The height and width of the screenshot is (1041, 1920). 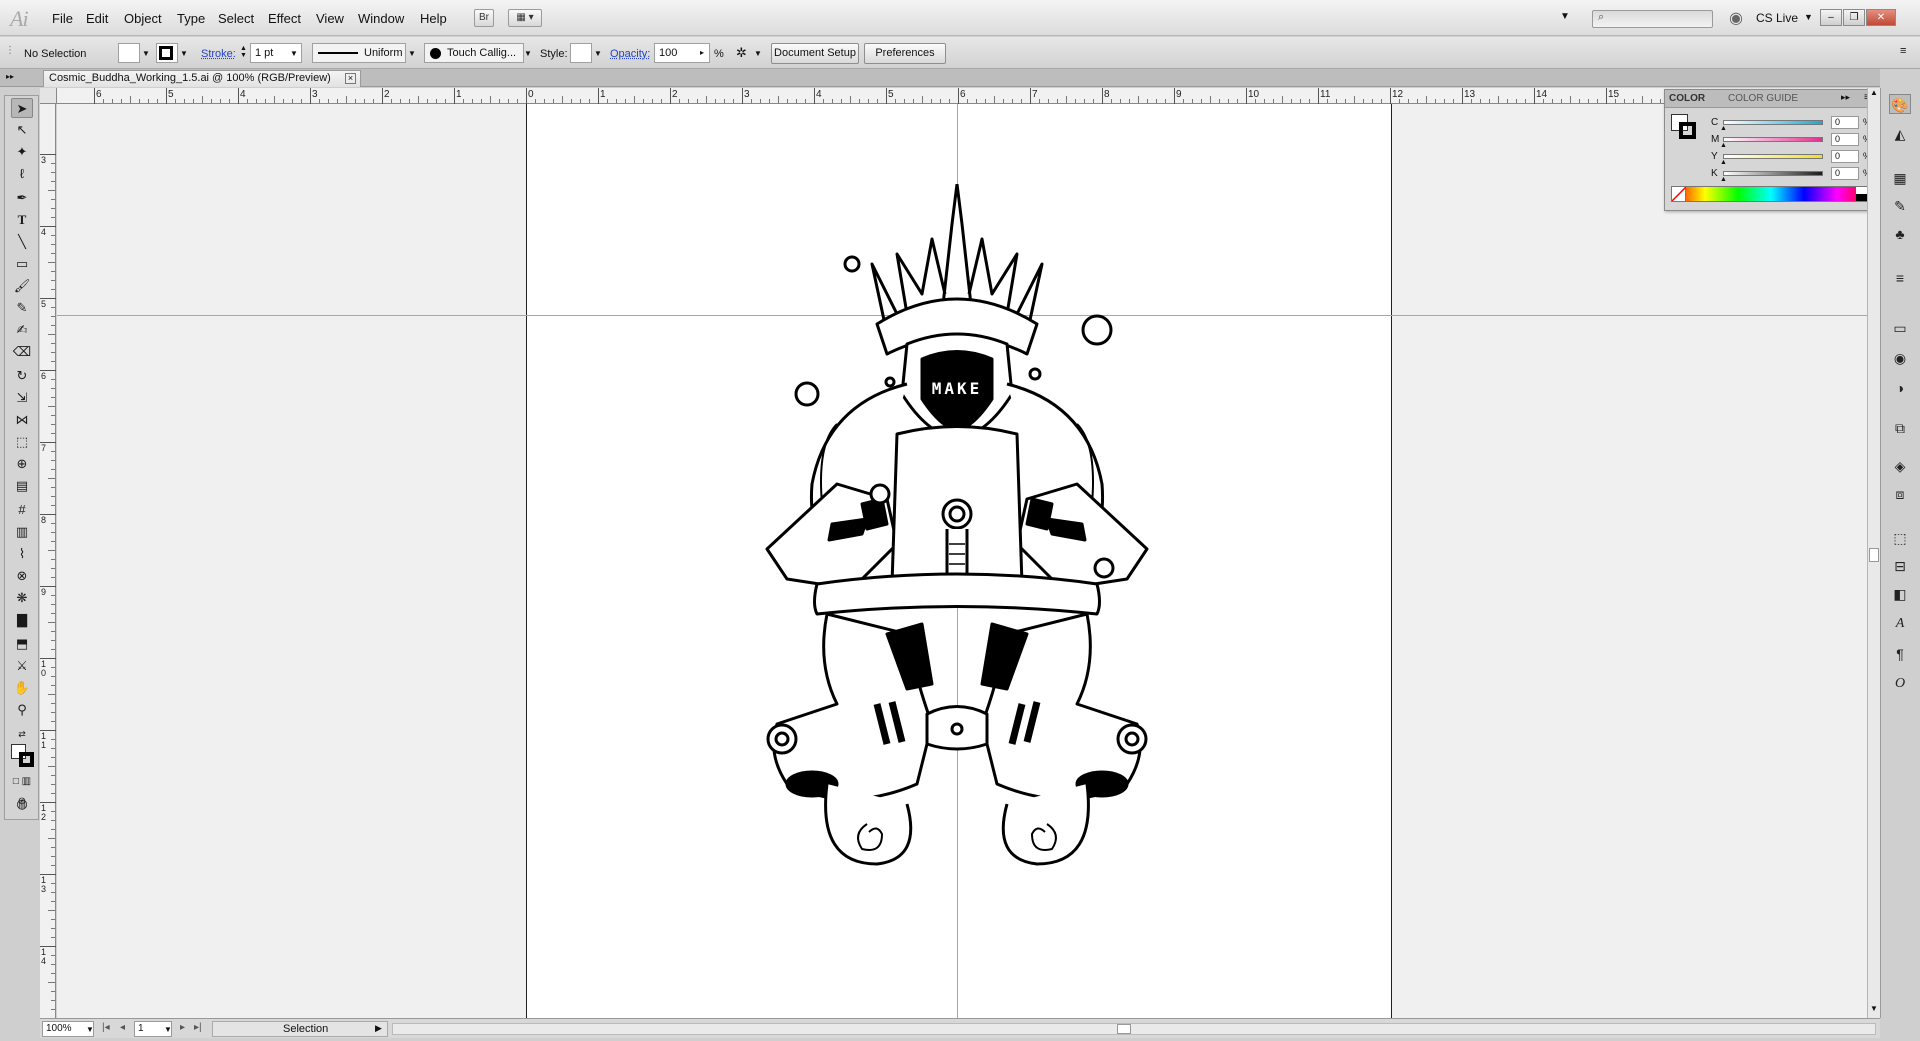 What do you see at coordinates (381, 18) in the screenshot?
I see `menu-window: Window` at bounding box center [381, 18].